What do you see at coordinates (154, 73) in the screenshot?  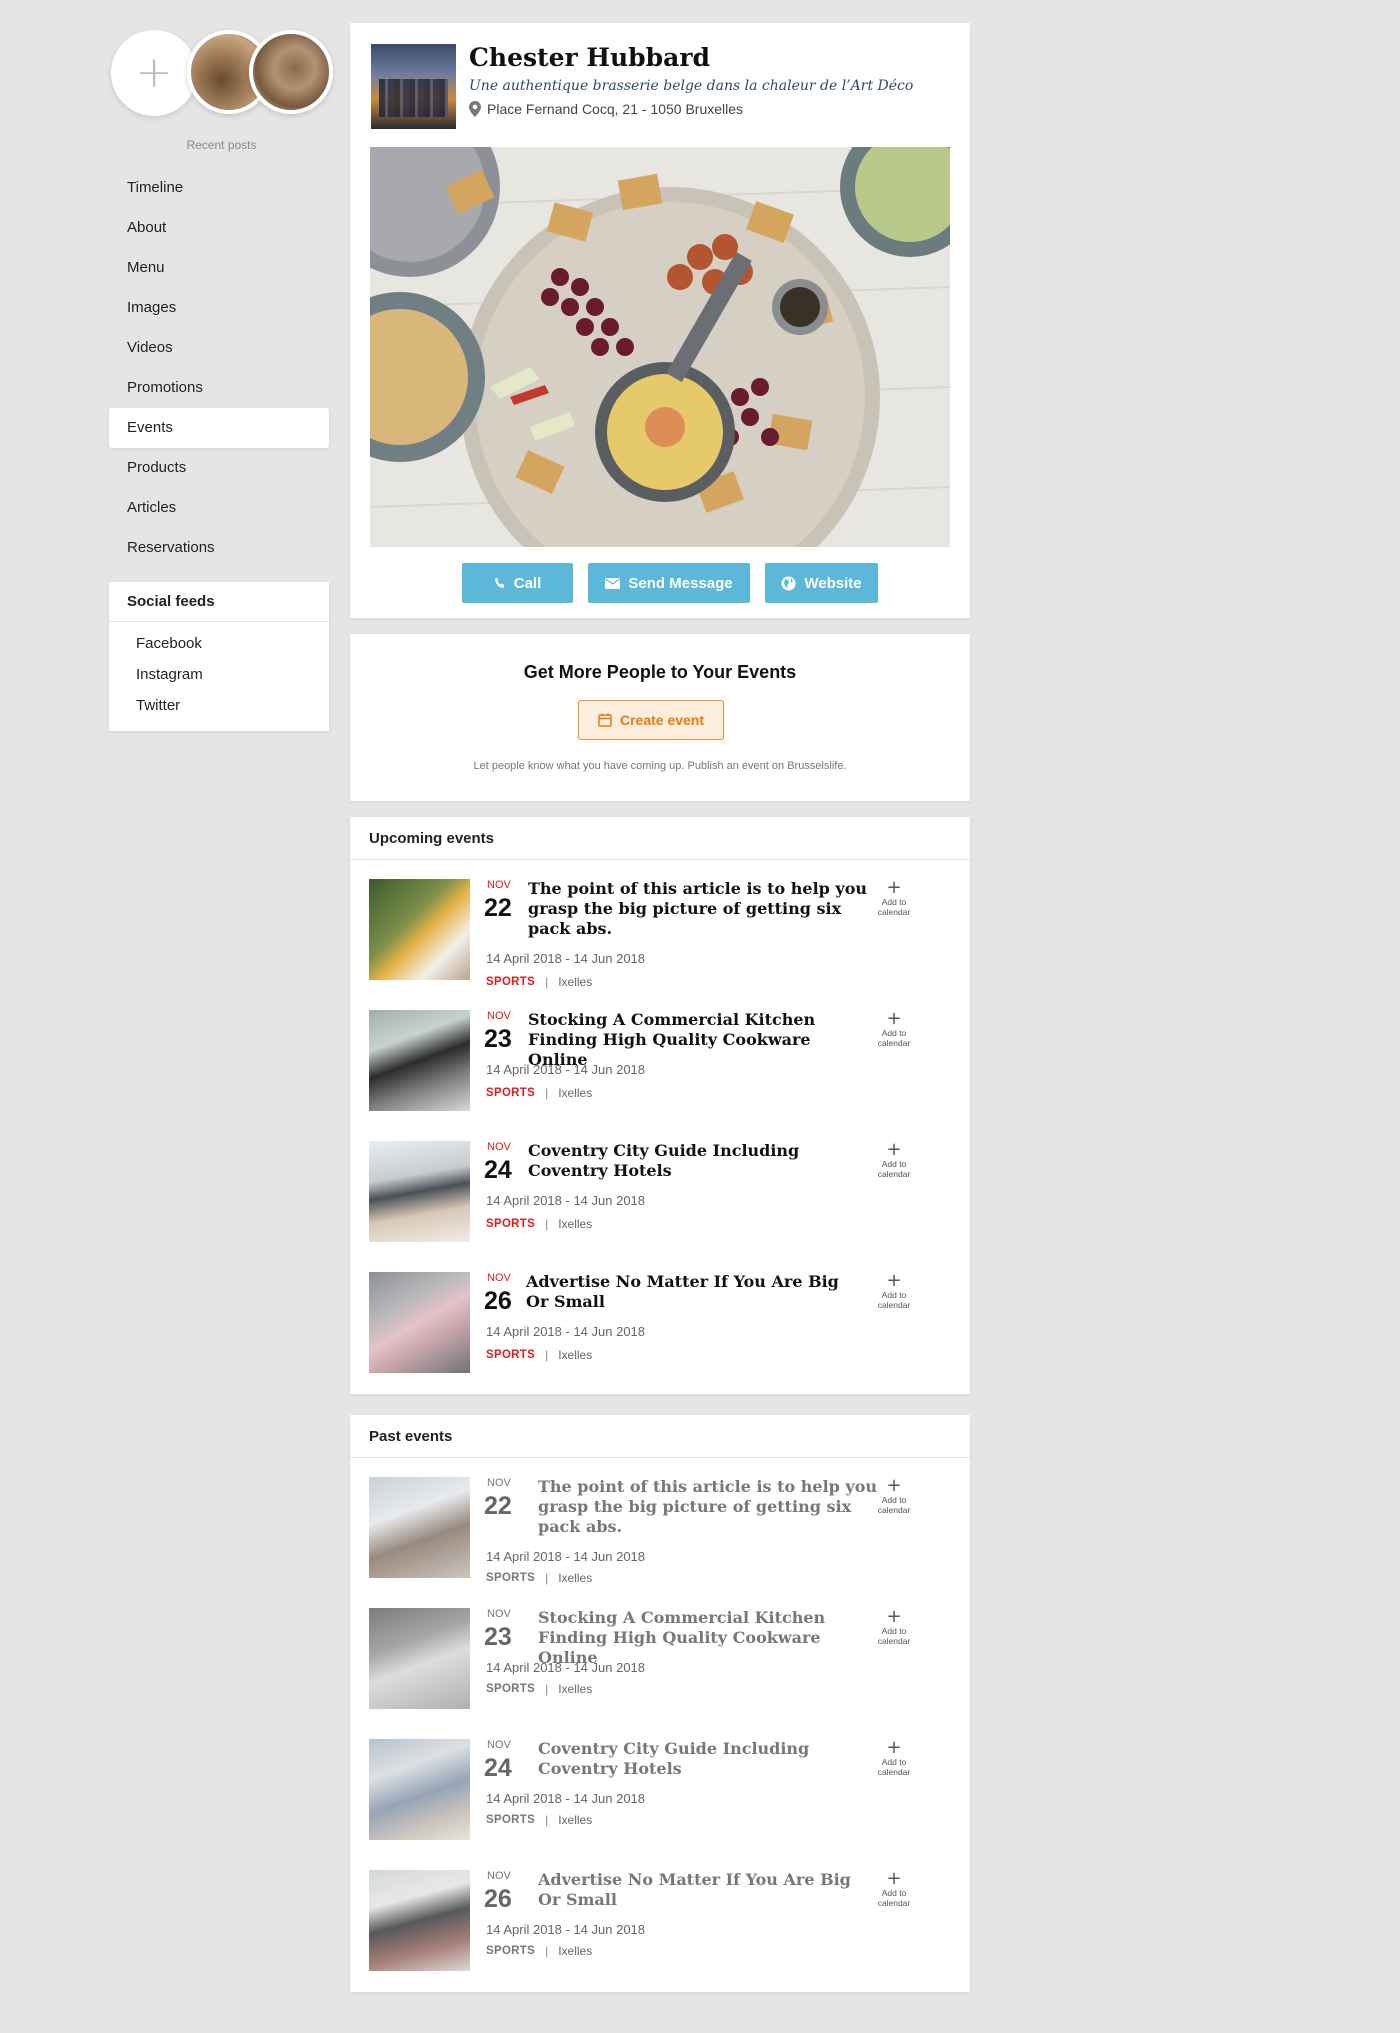 I see `add-post-button: +` at bounding box center [154, 73].